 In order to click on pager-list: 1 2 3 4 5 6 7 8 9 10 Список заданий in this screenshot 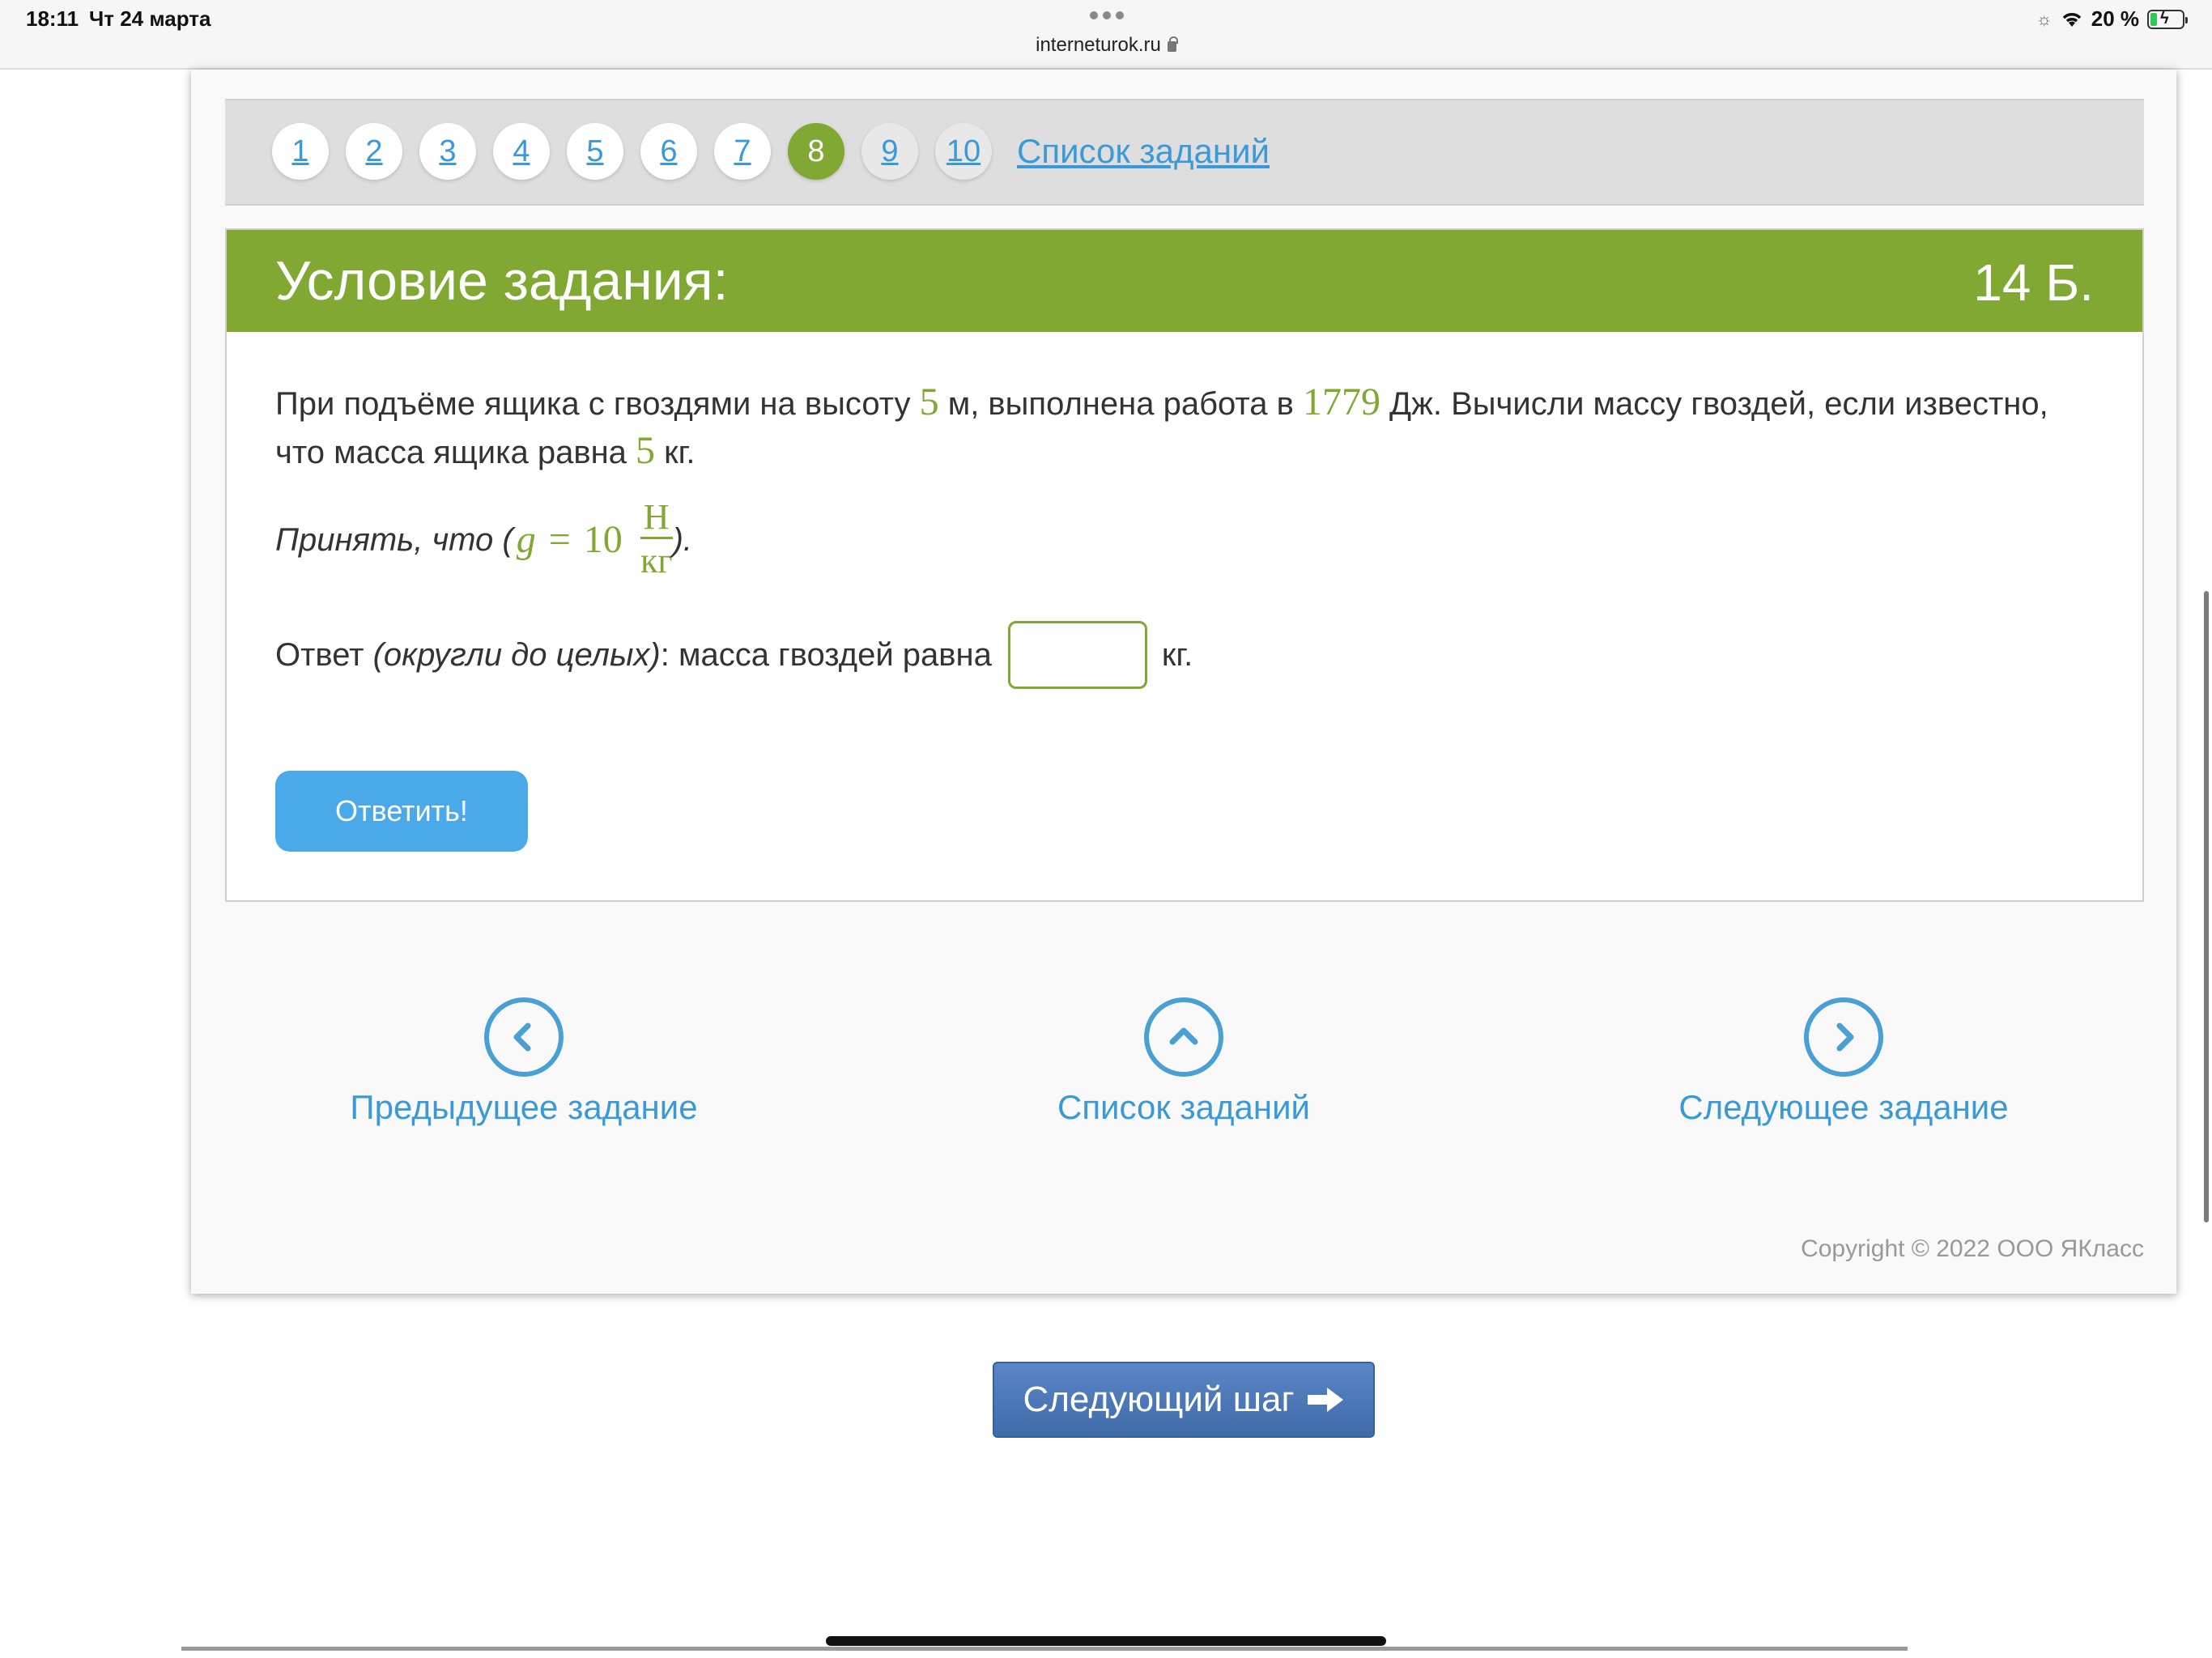, I will do `click(771, 151)`.